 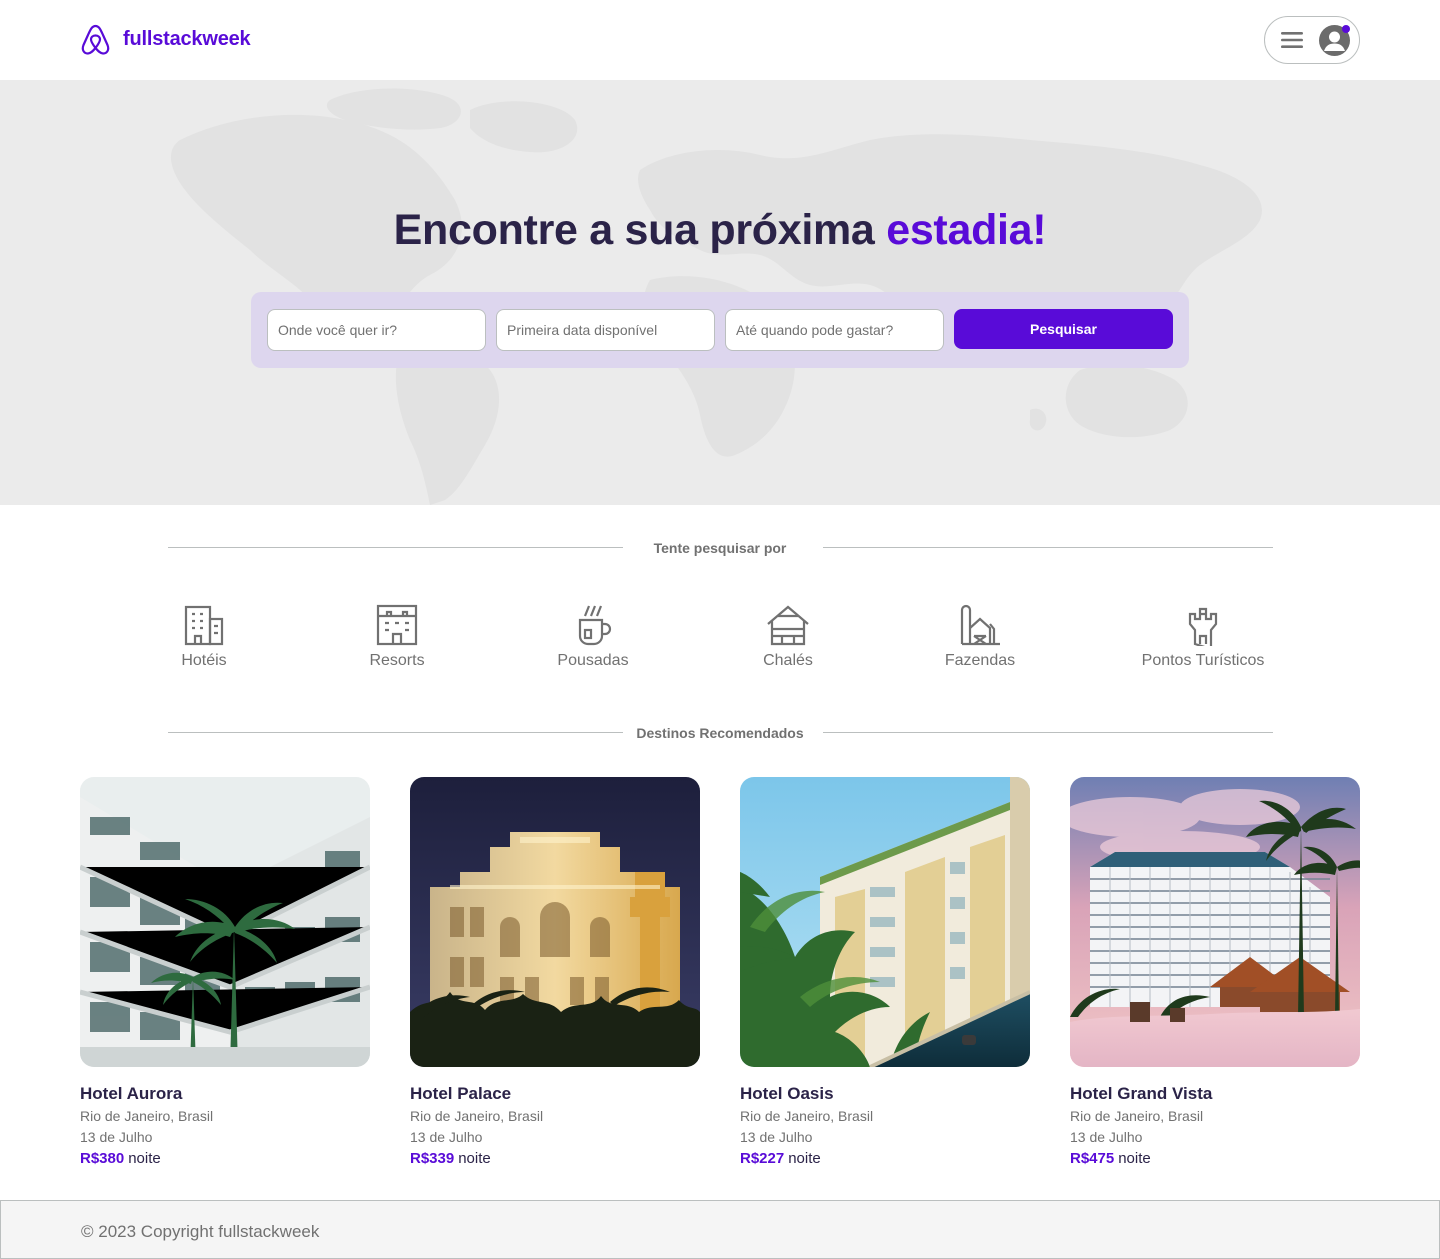 What do you see at coordinates (397, 625) in the screenshot?
I see `resort-icon` at bounding box center [397, 625].